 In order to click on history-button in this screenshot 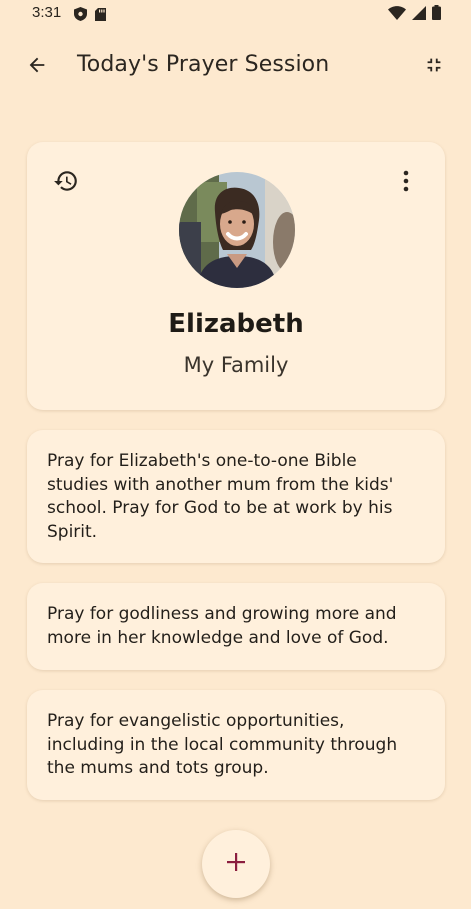, I will do `click(66, 183)`.